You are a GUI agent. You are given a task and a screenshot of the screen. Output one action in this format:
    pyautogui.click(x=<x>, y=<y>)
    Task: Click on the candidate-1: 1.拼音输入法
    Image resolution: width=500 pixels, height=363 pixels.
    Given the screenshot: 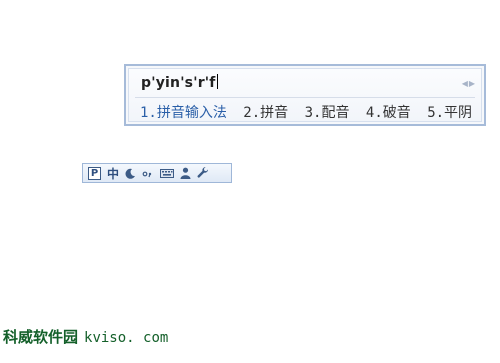 What is the action you would take?
    pyautogui.click(x=183, y=113)
    